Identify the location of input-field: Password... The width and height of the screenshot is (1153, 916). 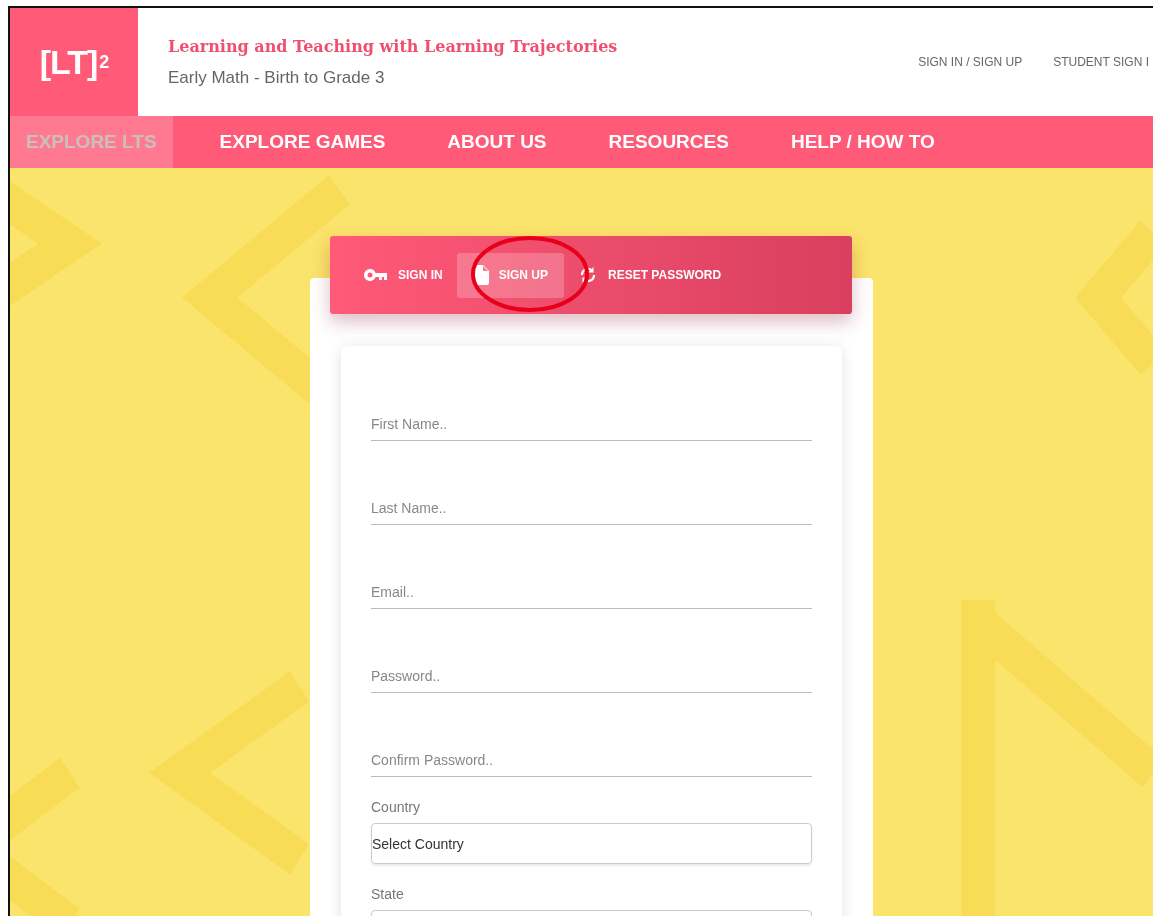
(591, 676).